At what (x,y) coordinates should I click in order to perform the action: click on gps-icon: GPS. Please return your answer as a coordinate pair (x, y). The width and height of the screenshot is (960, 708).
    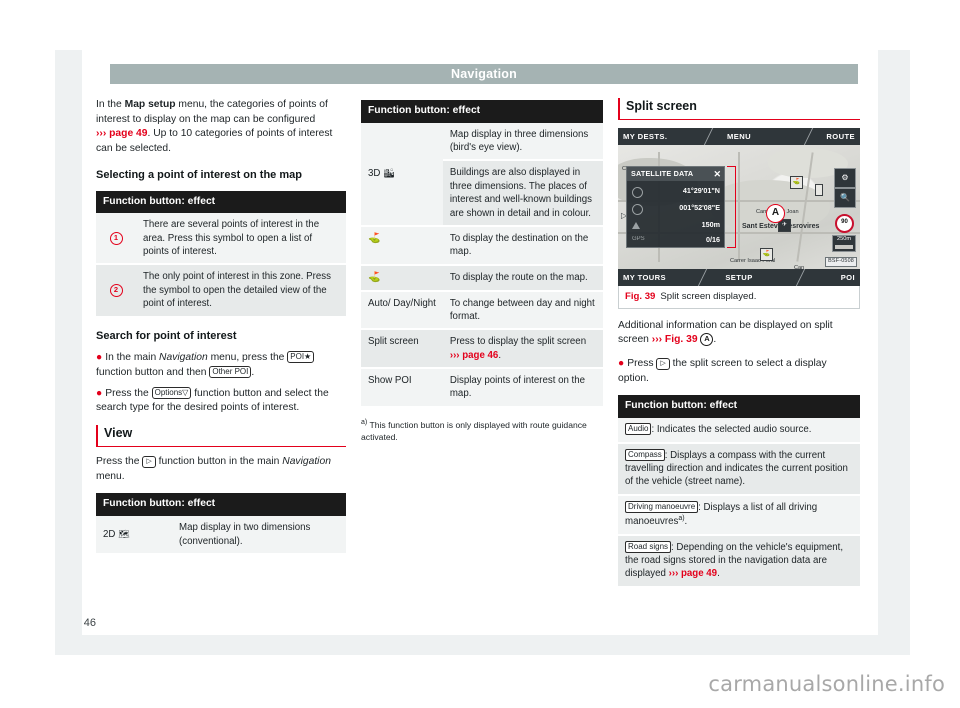
    Looking at the image, I should click on (638, 238).